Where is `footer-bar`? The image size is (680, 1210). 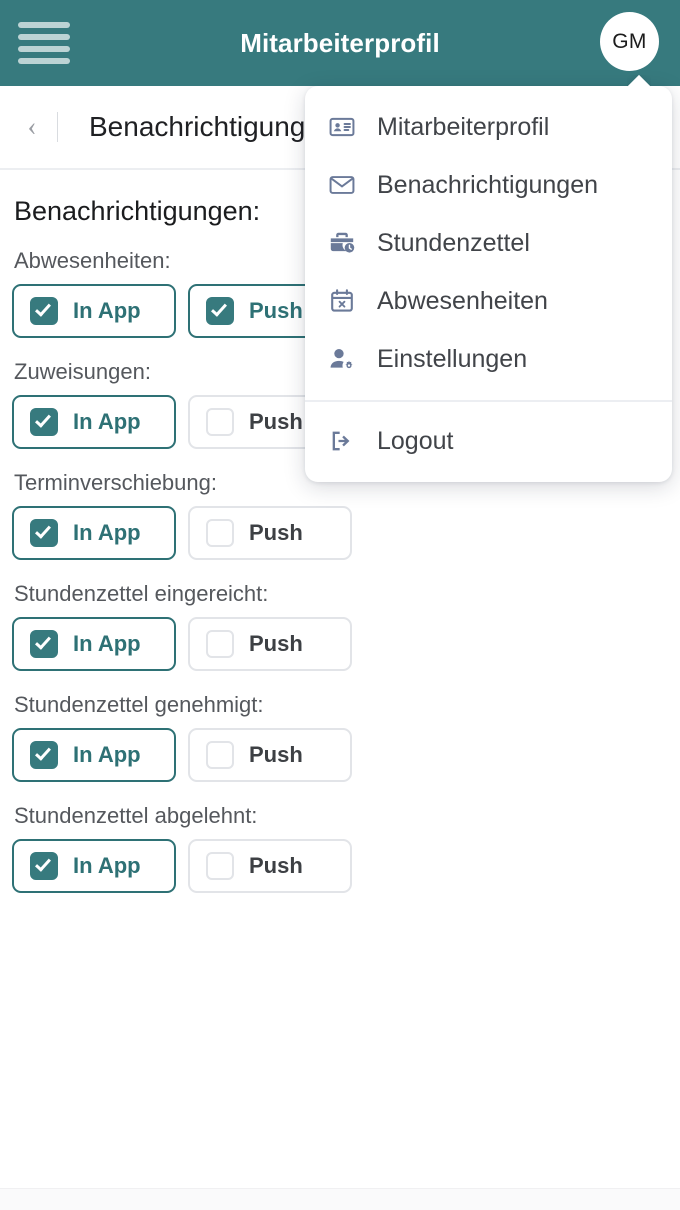 footer-bar is located at coordinates (340, 1199).